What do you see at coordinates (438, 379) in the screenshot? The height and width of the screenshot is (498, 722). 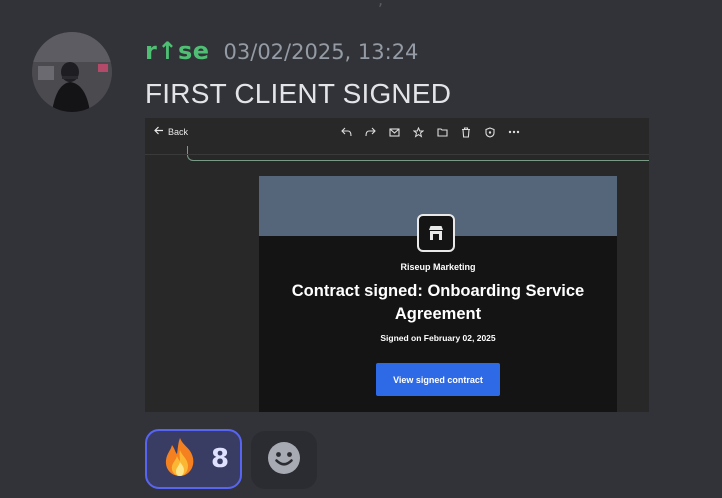 I see `view-contract-button: View signed contract` at bounding box center [438, 379].